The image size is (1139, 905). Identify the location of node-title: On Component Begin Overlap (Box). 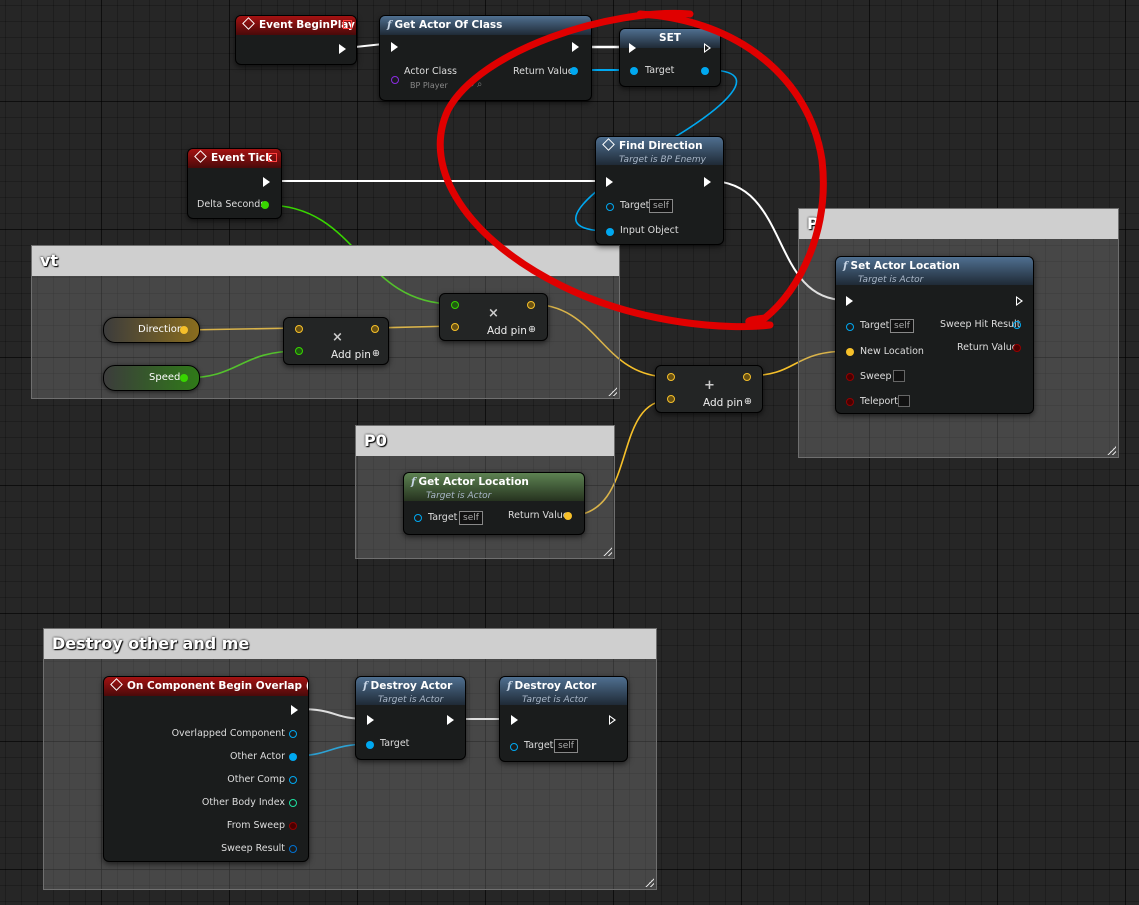
(217, 686).